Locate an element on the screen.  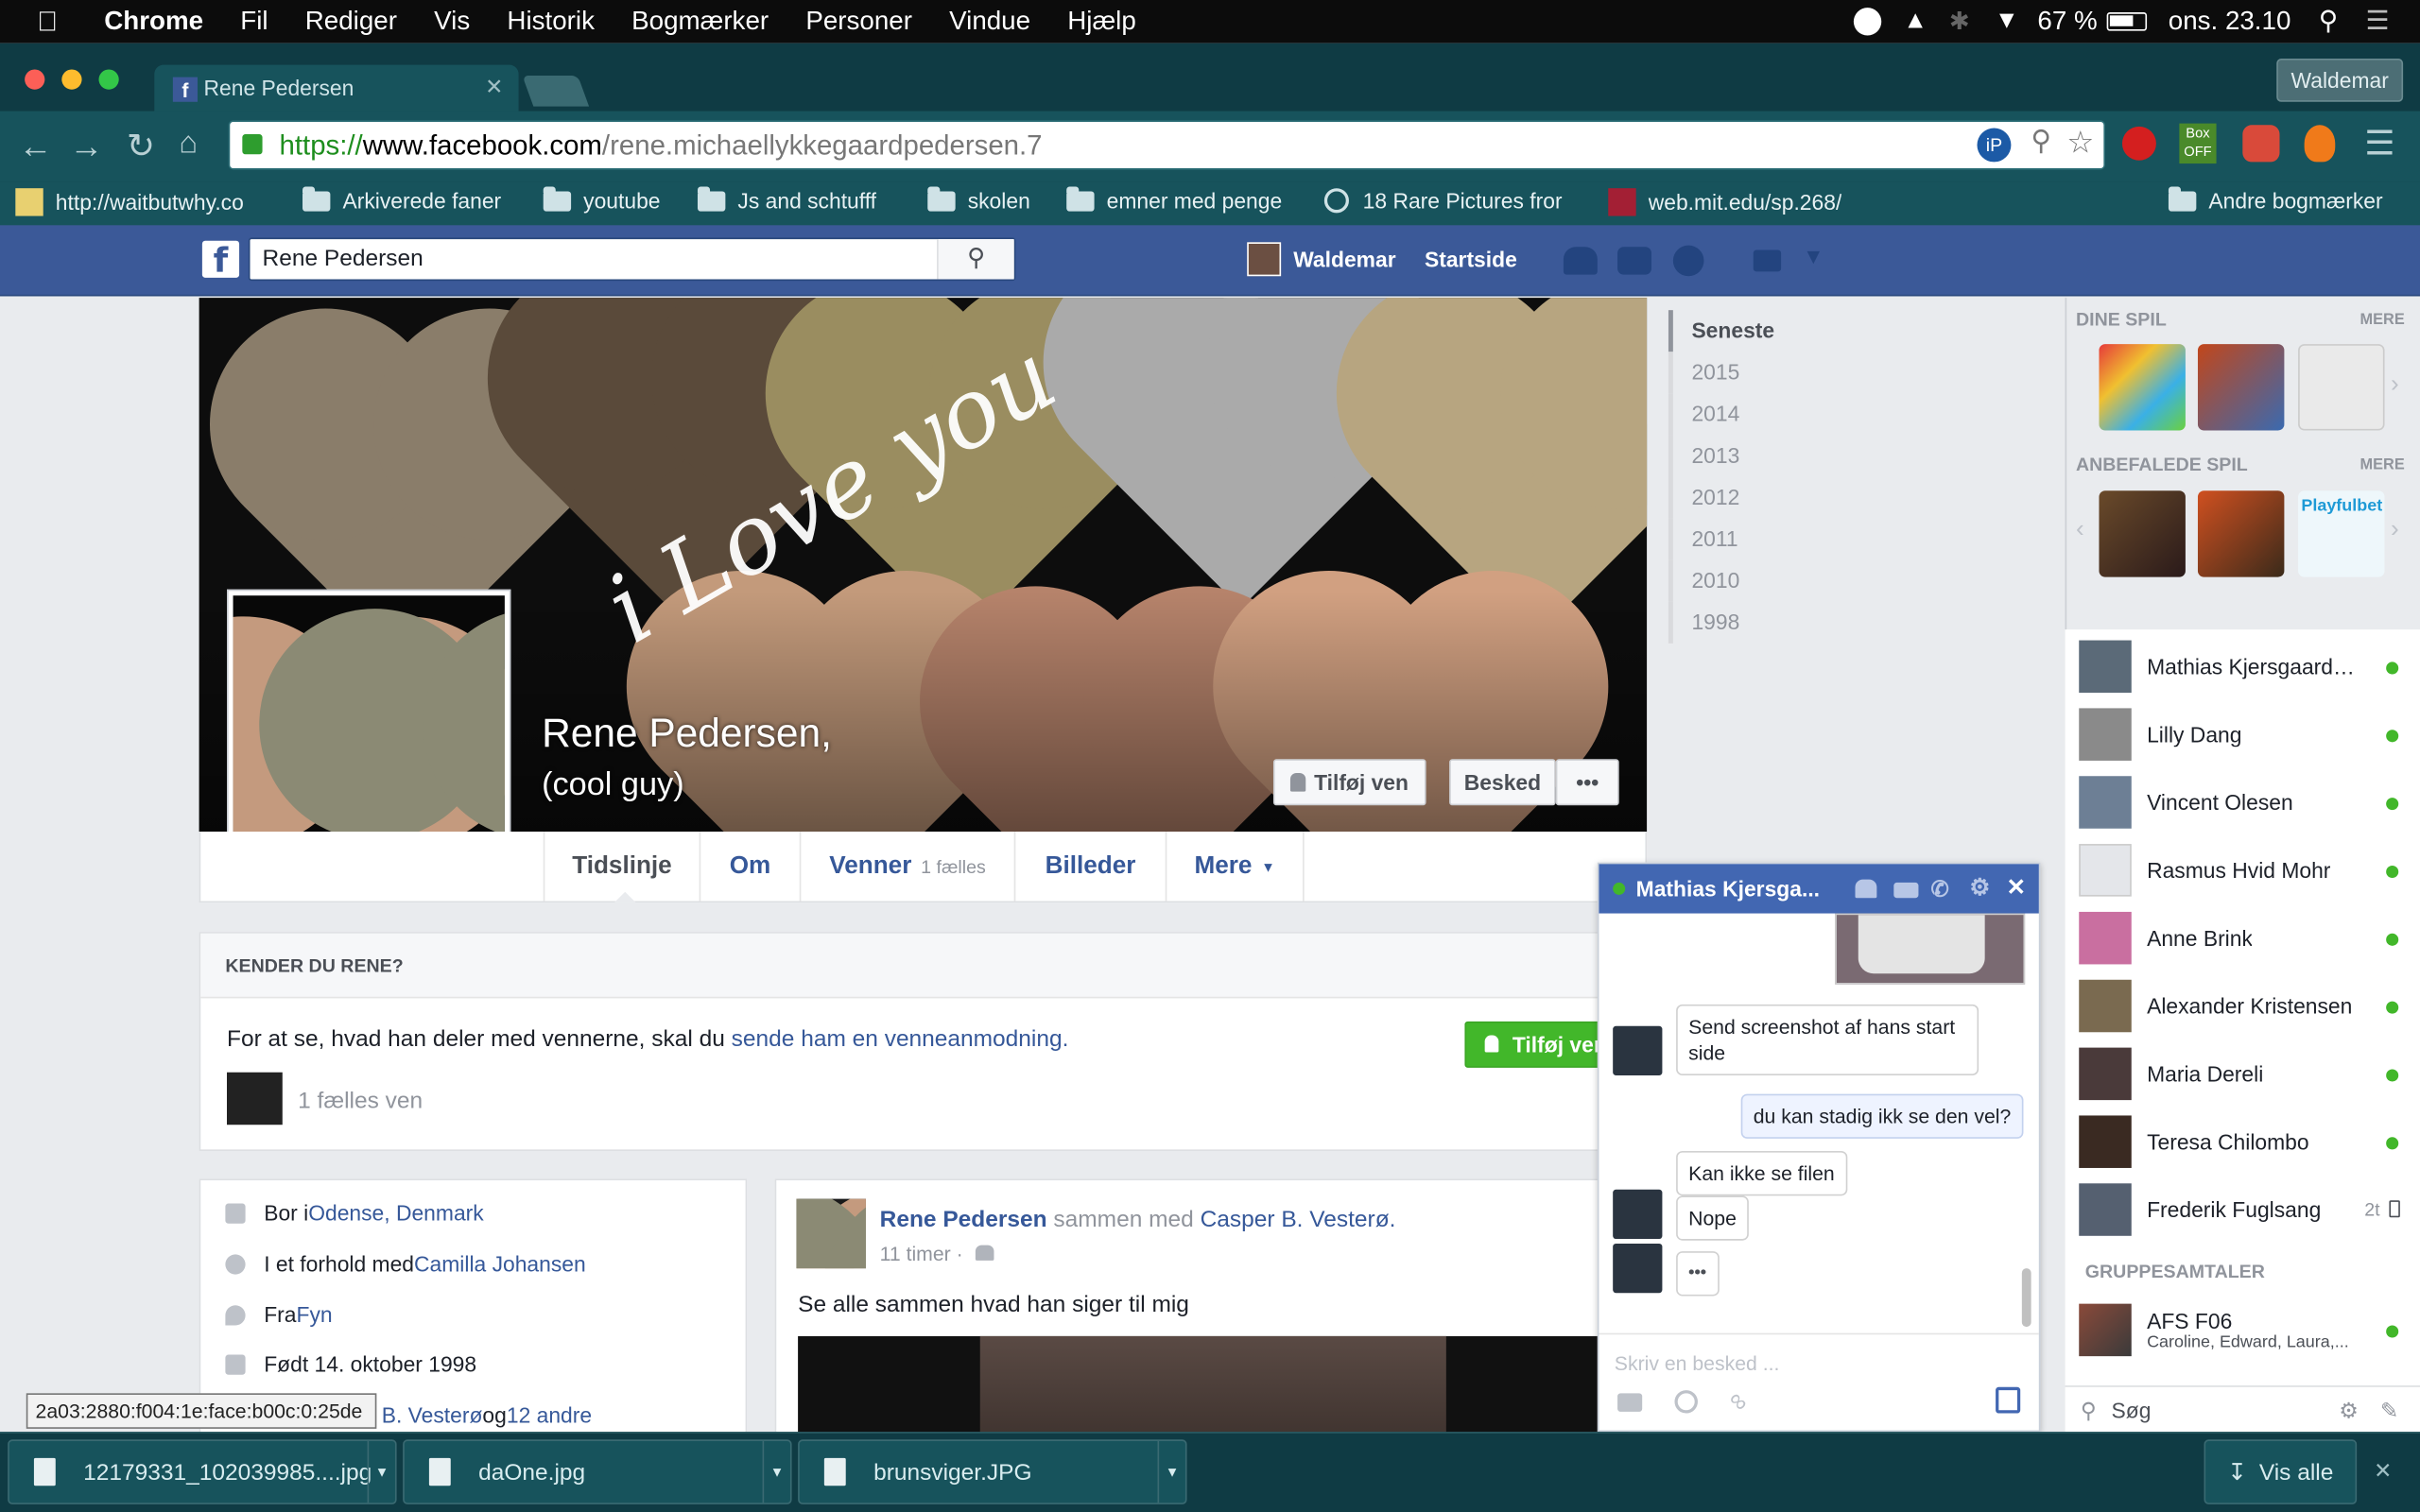
account-menu-chevron-icon: ▼ is located at coordinates (1814, 256).